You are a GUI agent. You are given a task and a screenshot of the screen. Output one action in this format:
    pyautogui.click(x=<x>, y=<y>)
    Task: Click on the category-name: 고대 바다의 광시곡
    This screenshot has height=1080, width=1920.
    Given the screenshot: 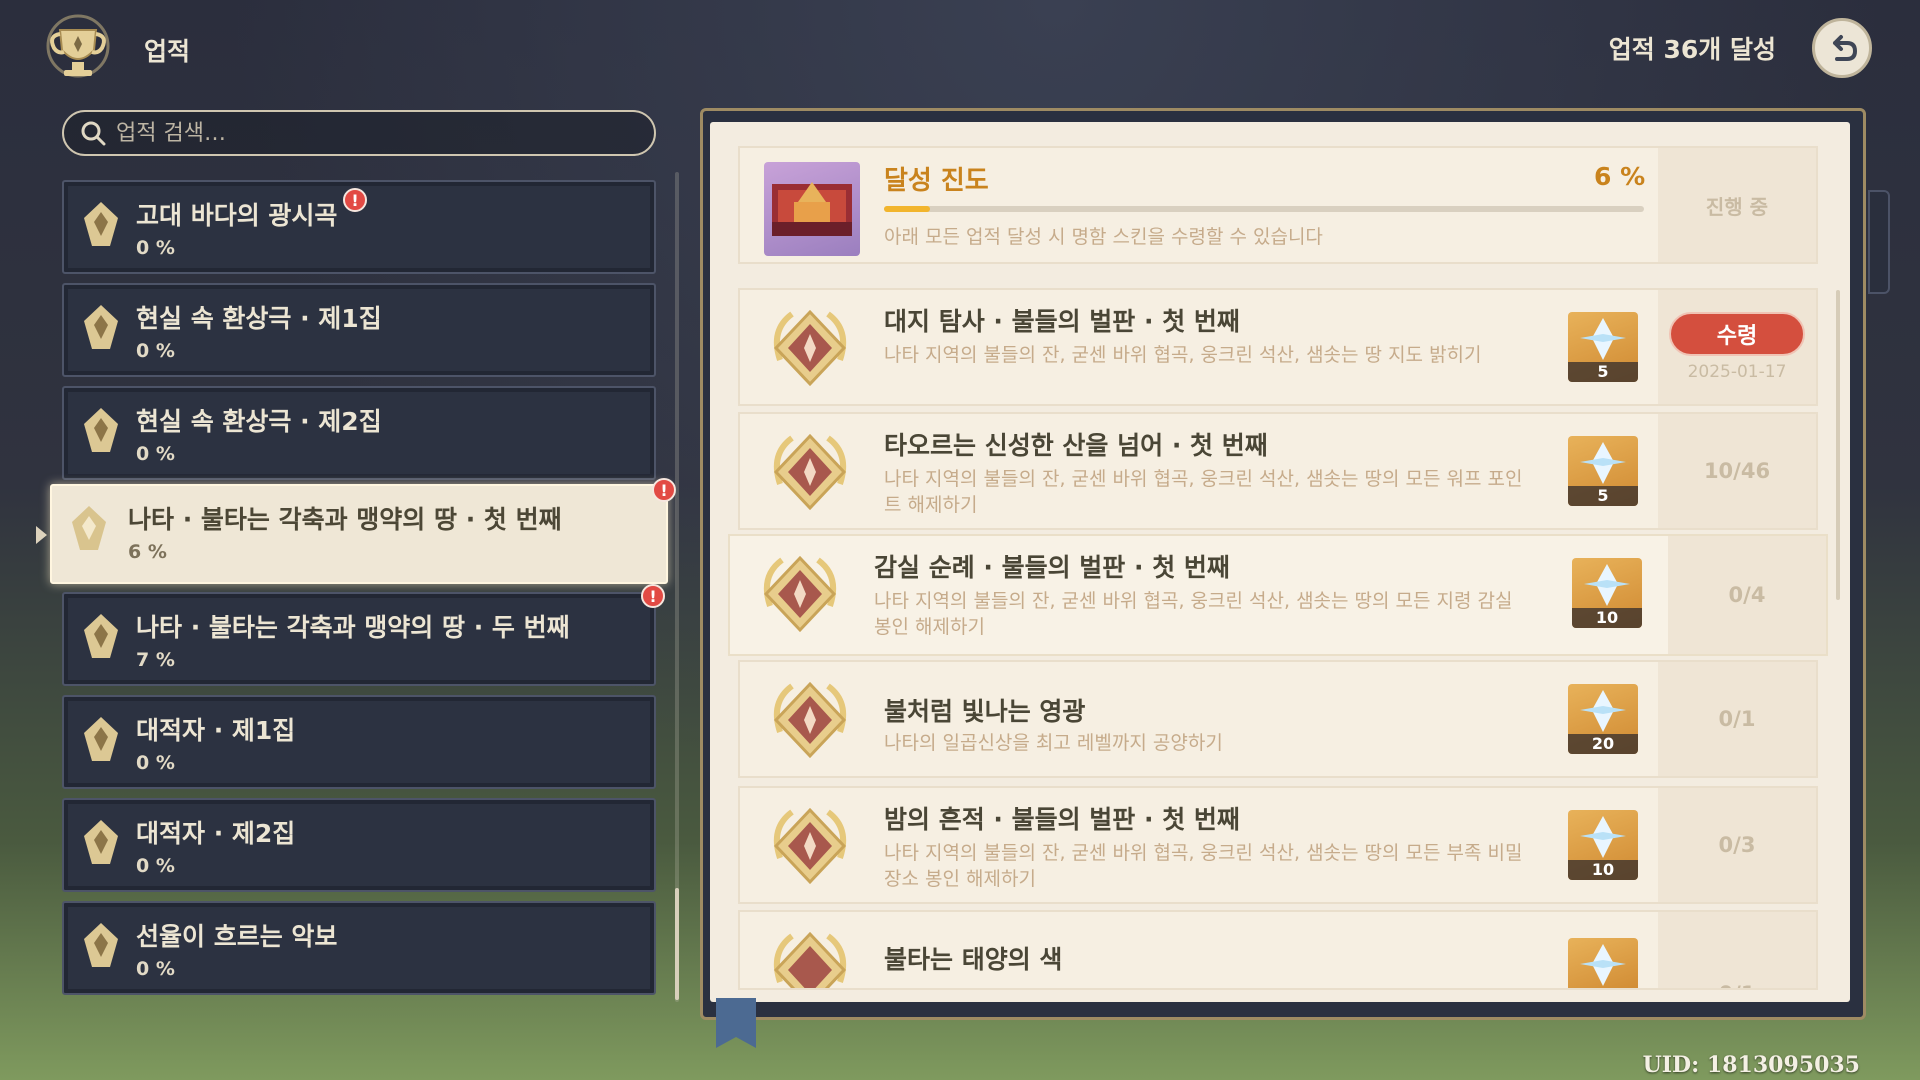 What is the action you would take?
    pyautogui.click(x=237, y=215)
    